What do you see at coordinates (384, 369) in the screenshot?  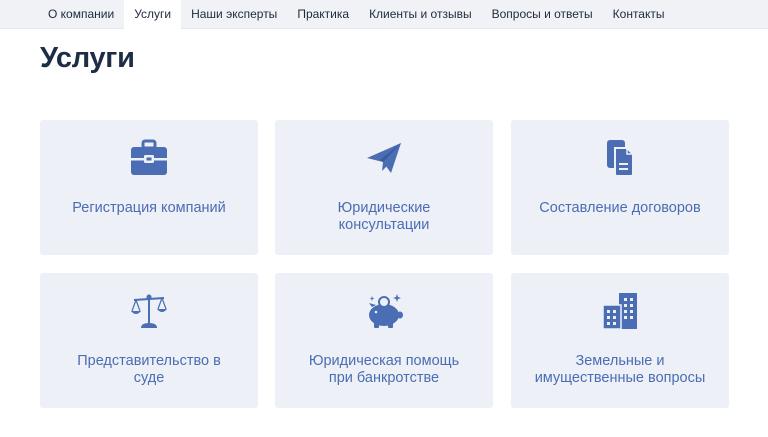 I see `service-card-label: Юридическая помощь при банкротстве` at bounding box center [384, 369].